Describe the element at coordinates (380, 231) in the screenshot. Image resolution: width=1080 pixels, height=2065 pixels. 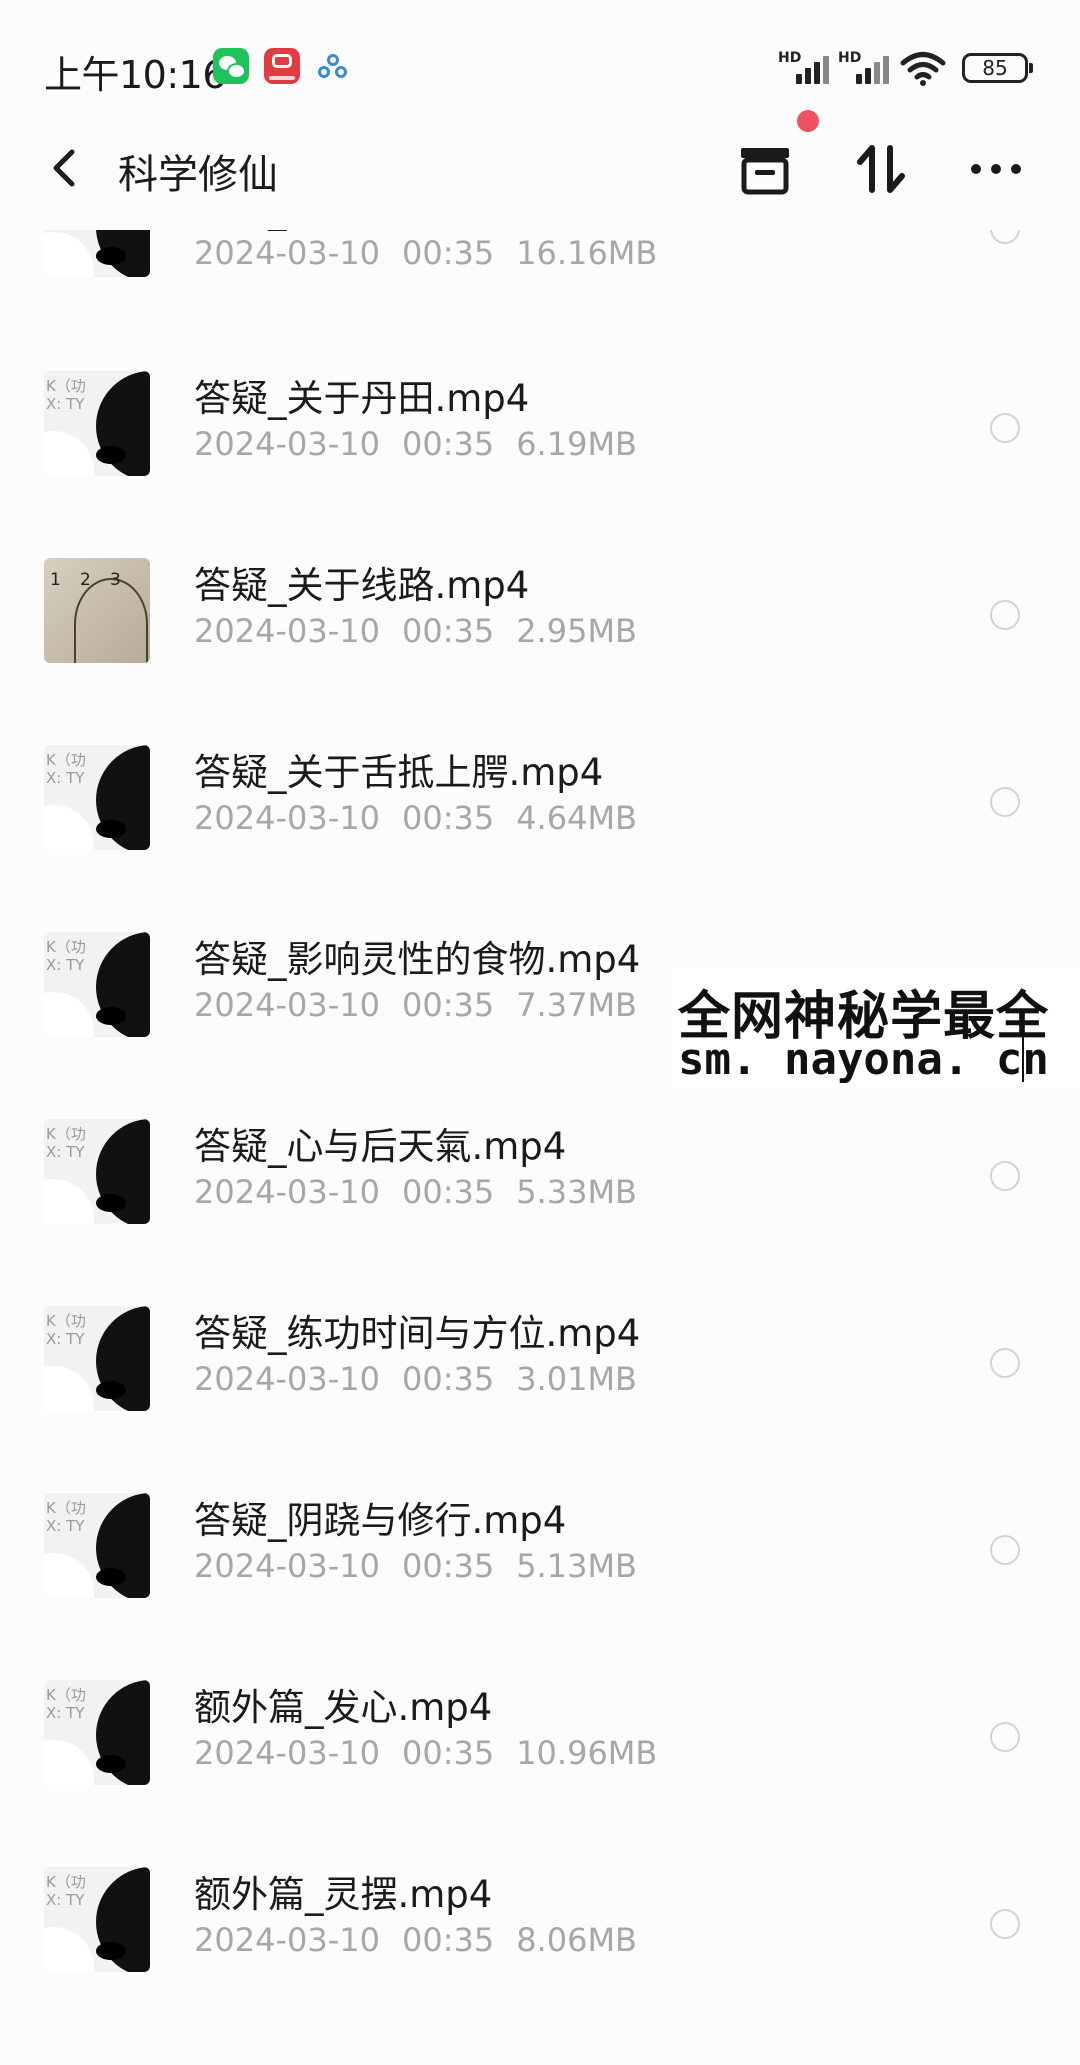
I see `file-name: 功法_雷音六字诀.mp4` at that location.